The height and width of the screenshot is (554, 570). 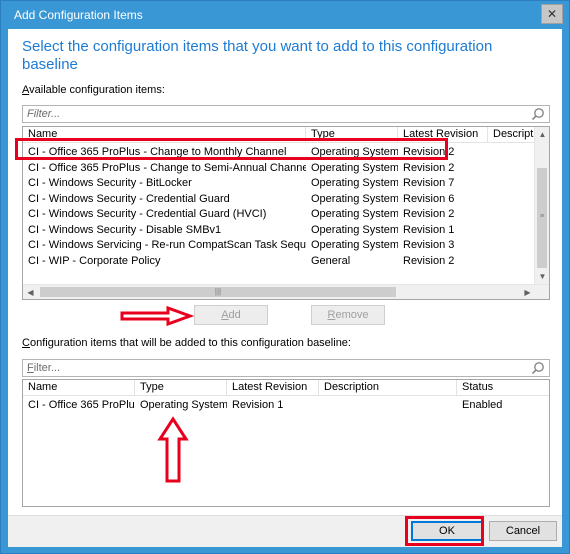 What do you see at coordinates (429, 245) in the screenshot?
I see `row-revision: Revision 3` at bounding box center [429, 245].